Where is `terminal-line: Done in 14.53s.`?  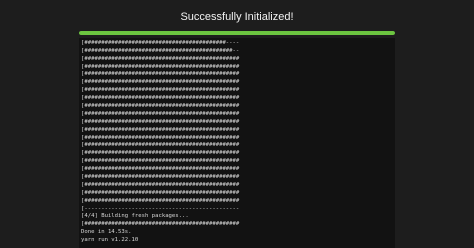 terminal-line: Done in 14.53s. is located at coordinates (106, 232).